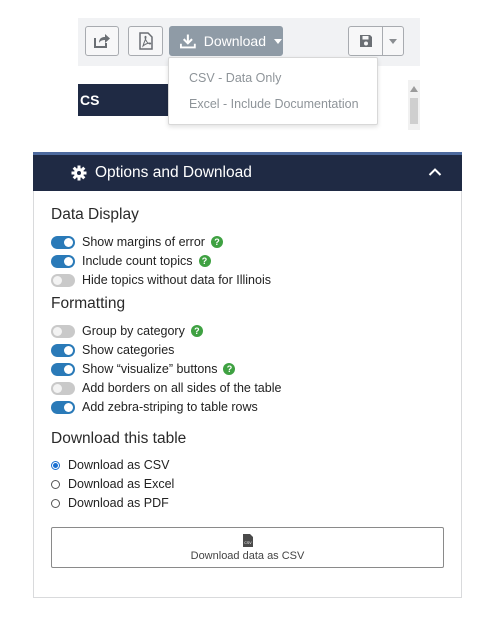 The image size is (492, 624). I want to click on download-table-heading: Download this table, so click(119, 438).